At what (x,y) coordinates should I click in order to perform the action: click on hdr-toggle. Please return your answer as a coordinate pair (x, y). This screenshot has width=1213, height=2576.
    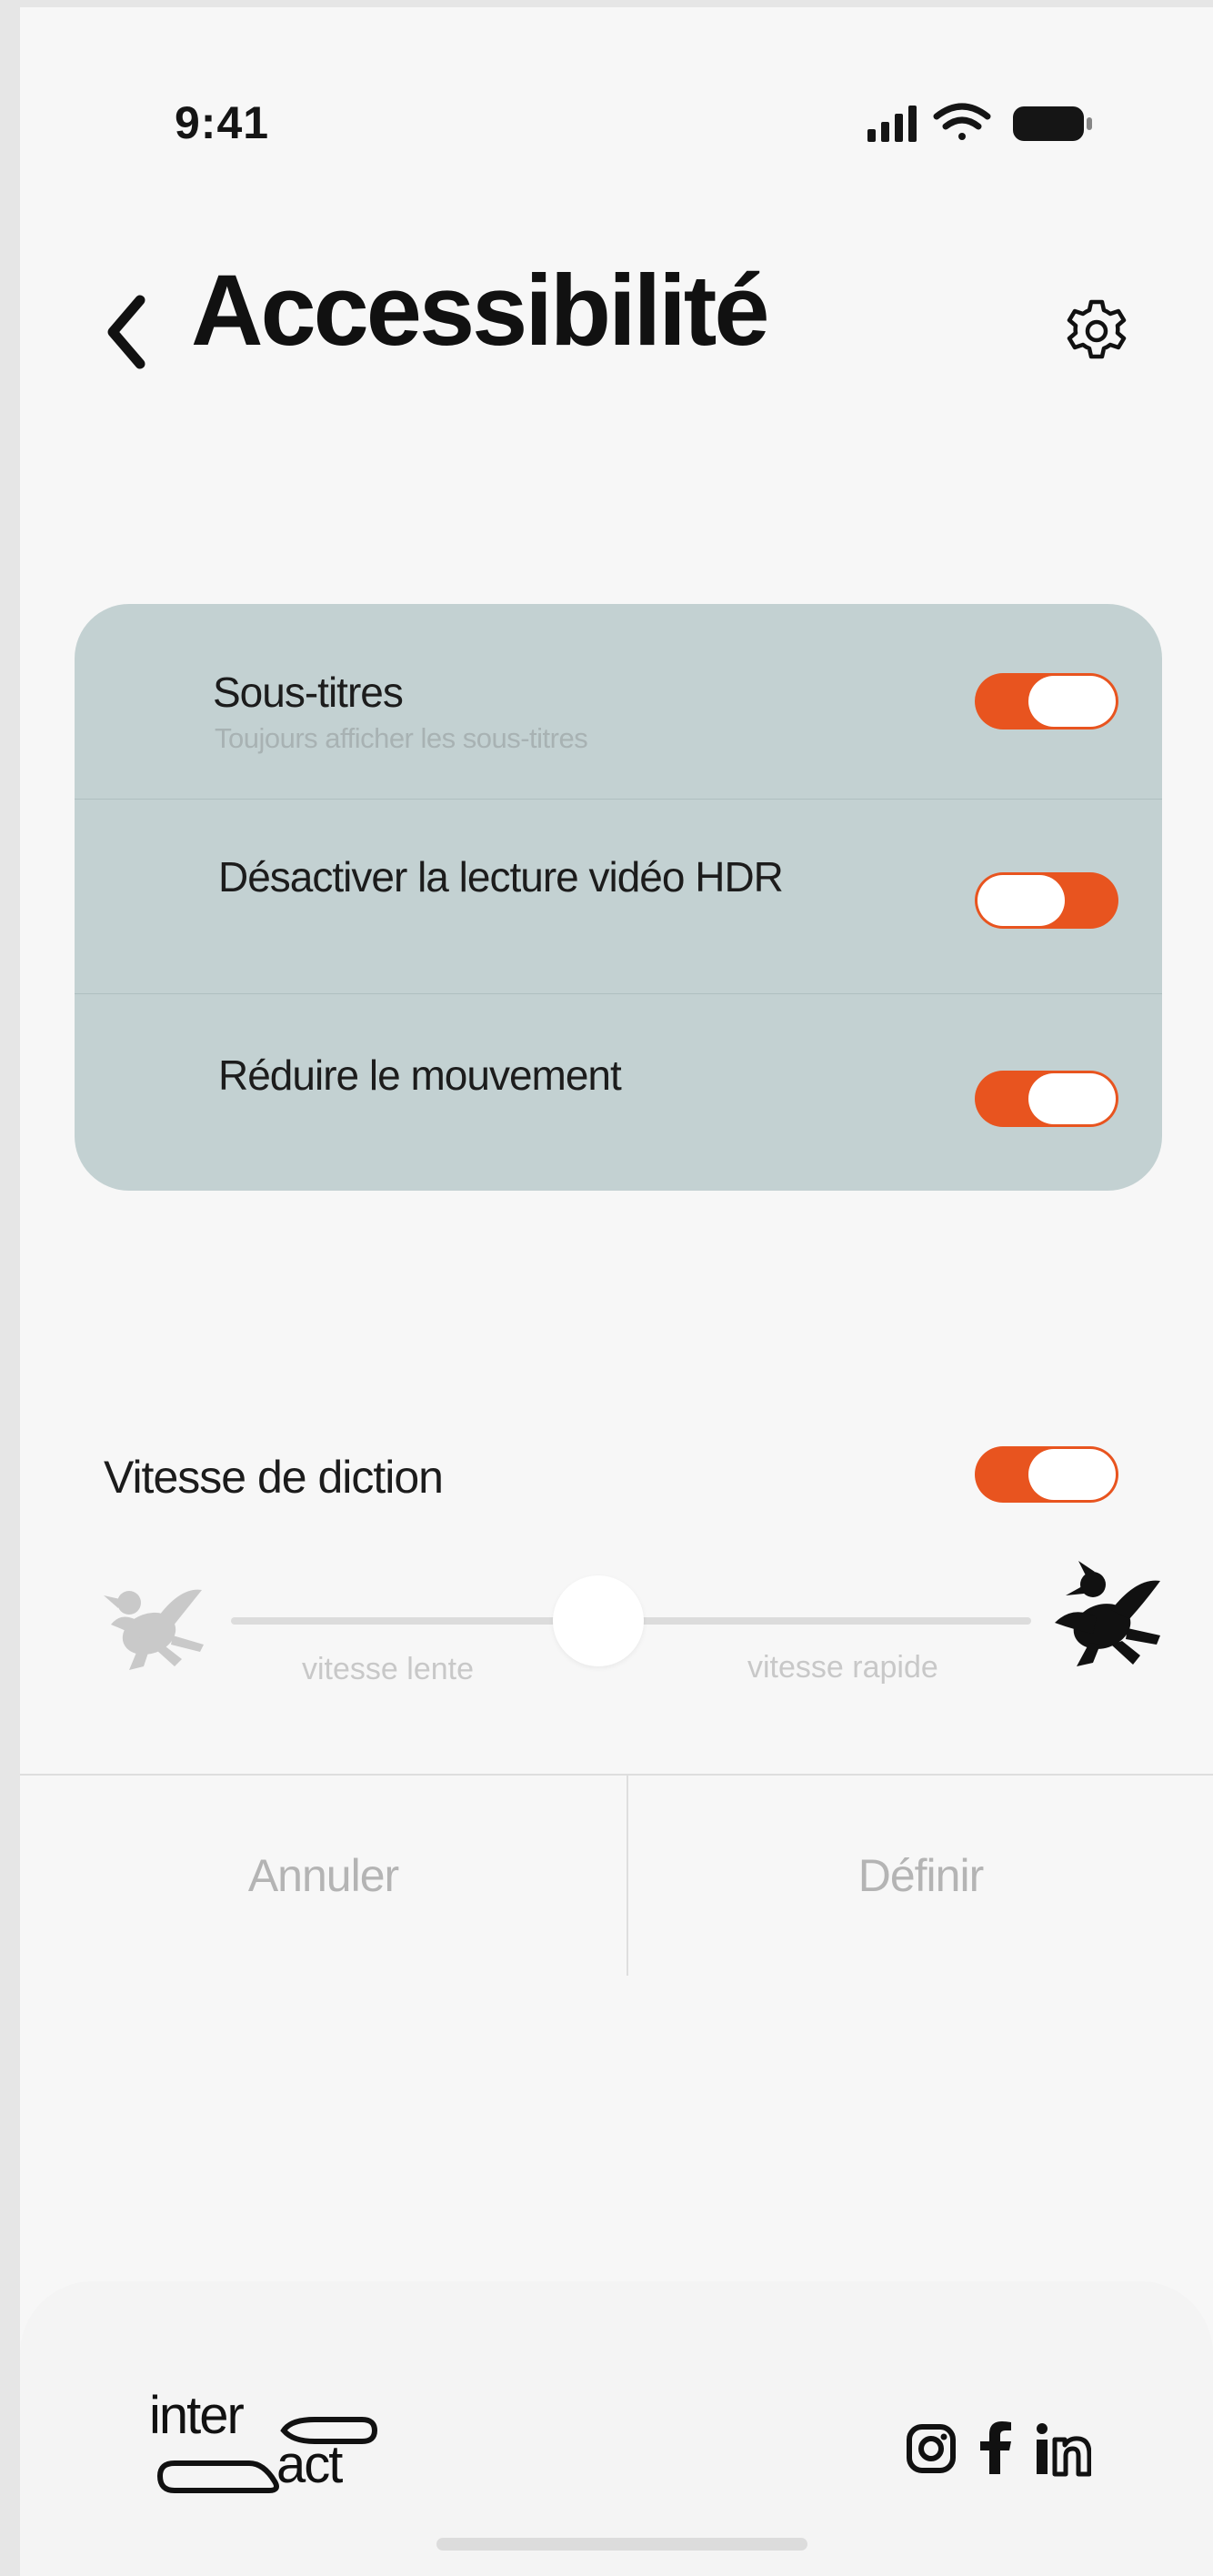
    Looking at the image, I should click on (1046, 900).